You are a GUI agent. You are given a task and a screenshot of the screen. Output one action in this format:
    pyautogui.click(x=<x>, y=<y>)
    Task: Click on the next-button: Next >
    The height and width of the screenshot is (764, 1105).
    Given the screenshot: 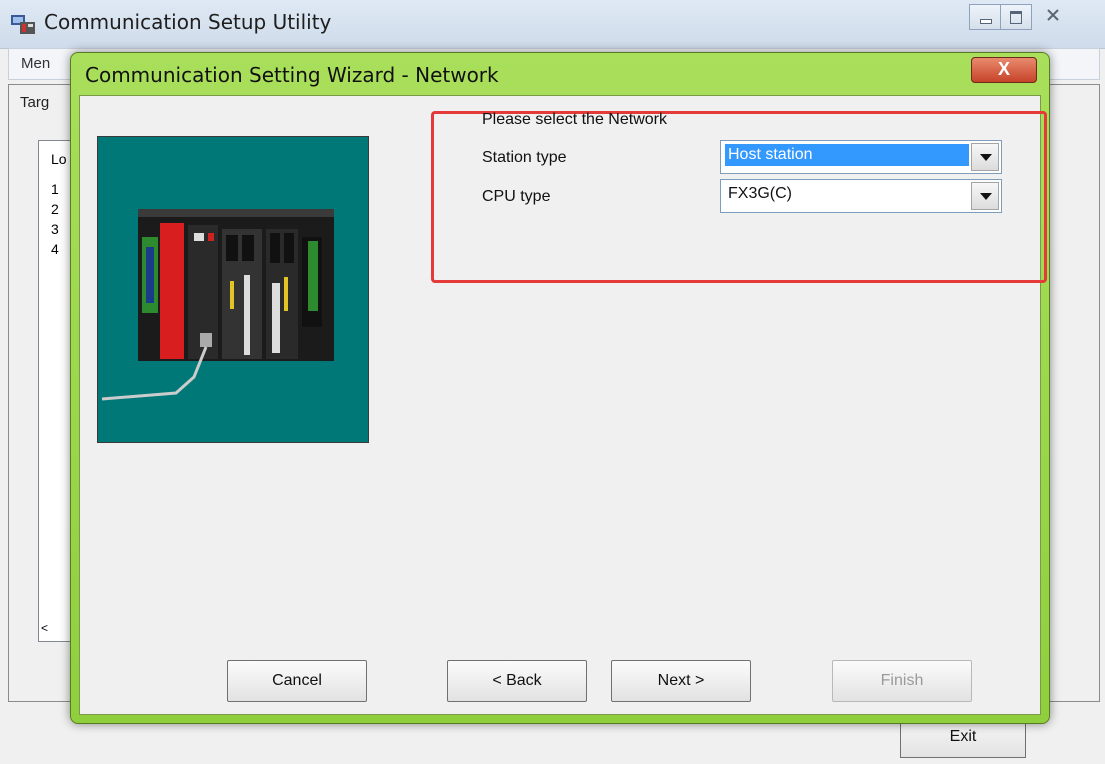 What is the action you would take?
    pyautogui.click(x=681, y=681)
    